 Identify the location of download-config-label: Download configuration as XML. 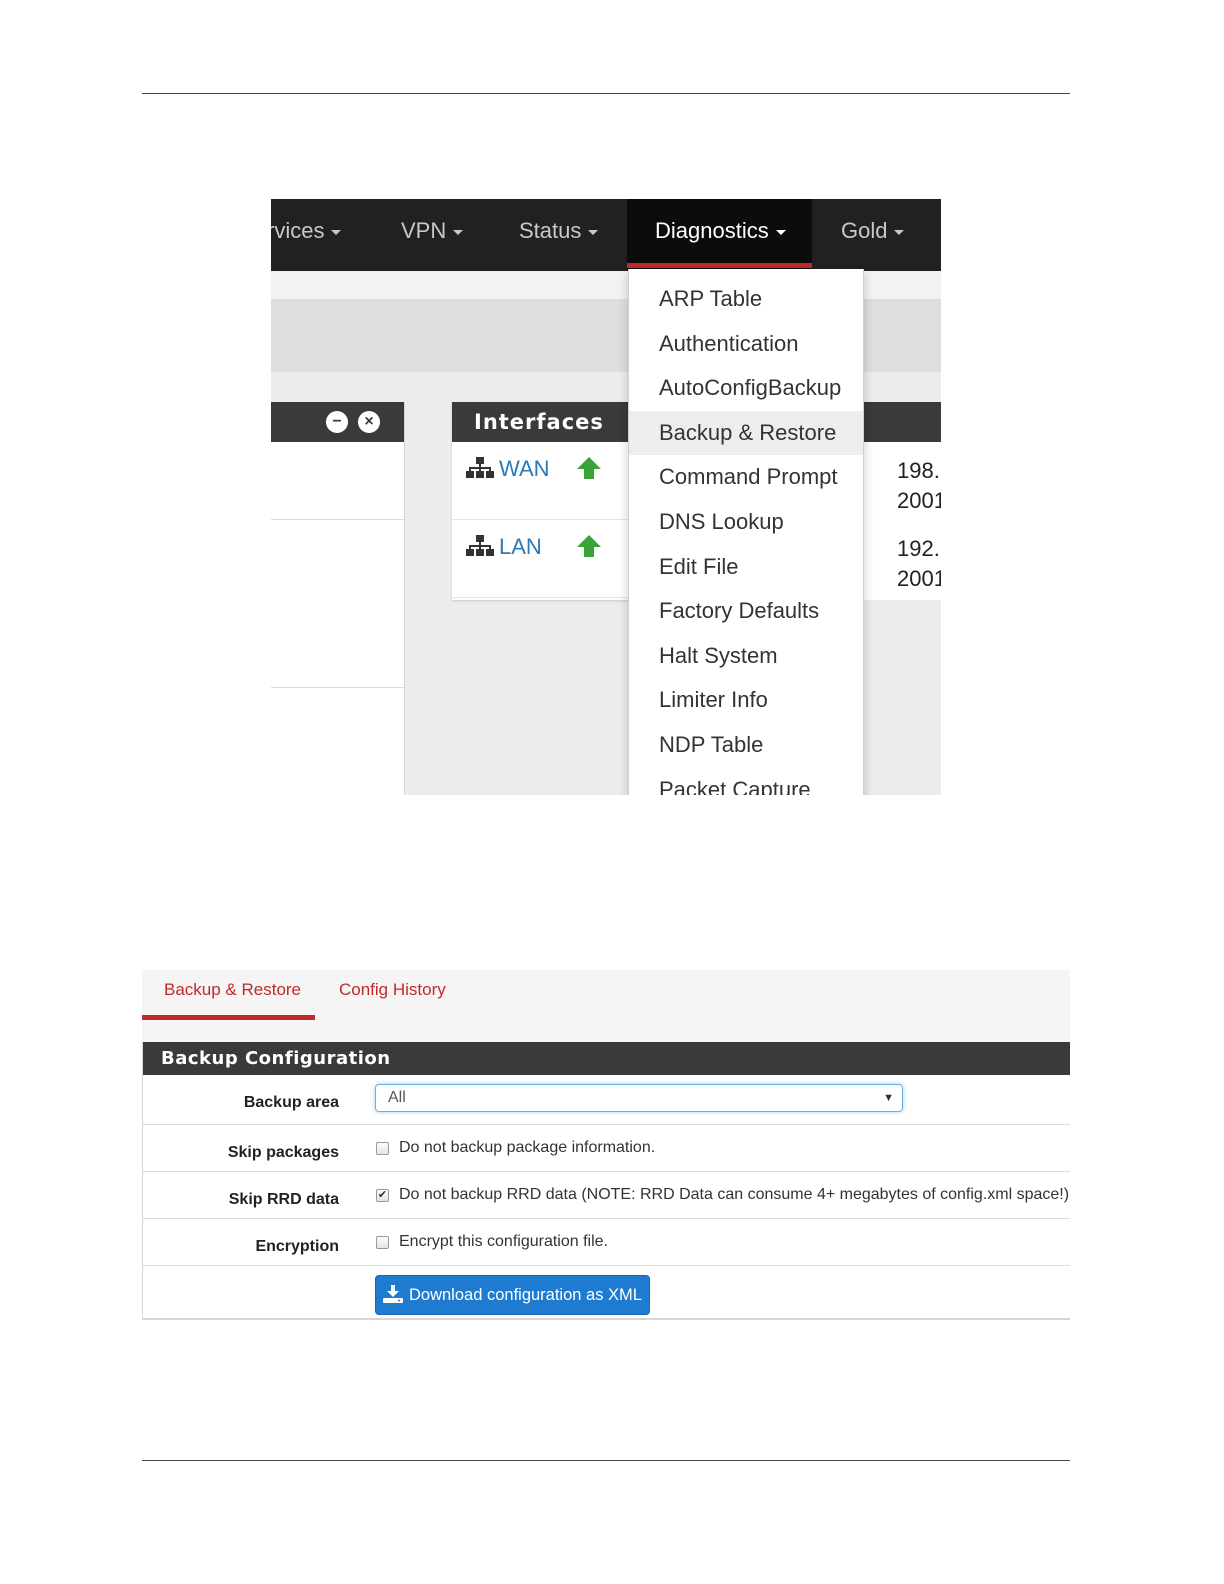
(525, 1295).